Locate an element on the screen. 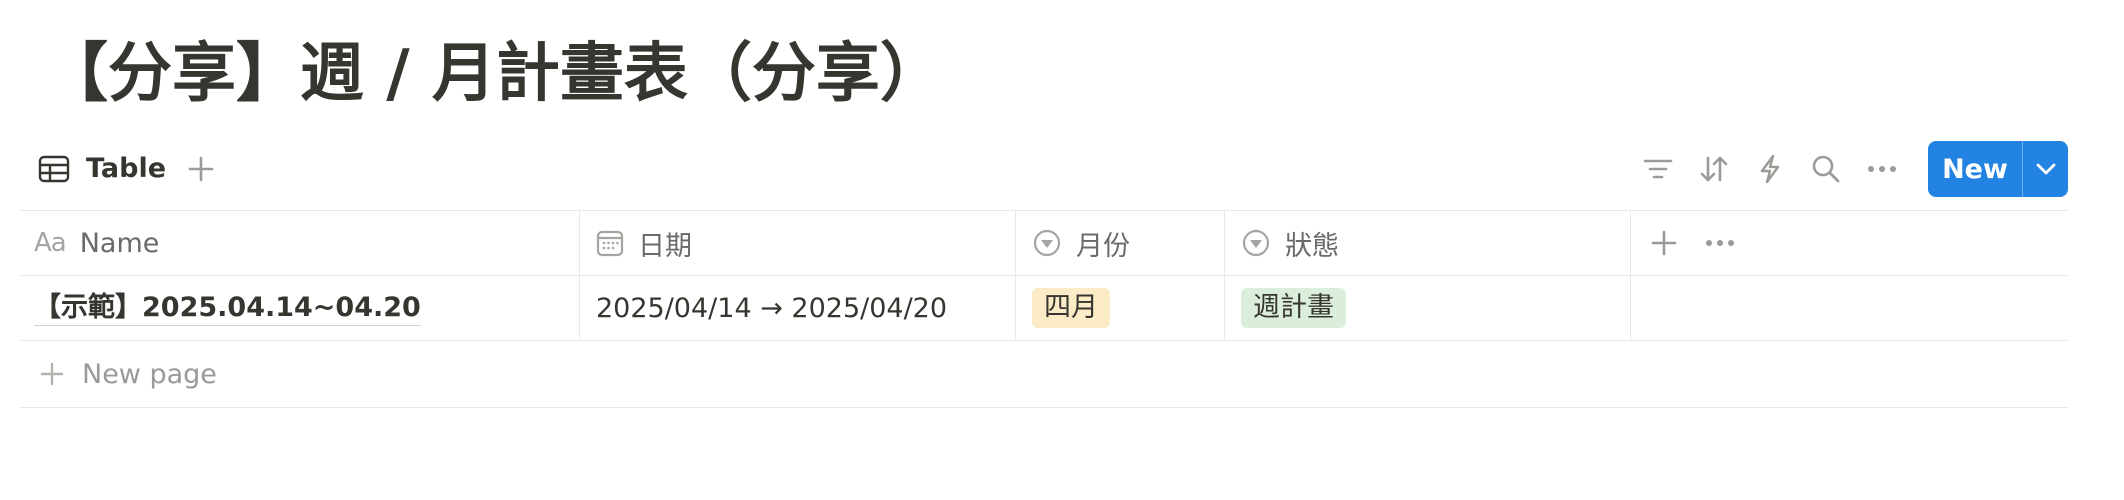 Image resolution: width=2124 pixels, height=500 pixels. column-header-label: 狀態 is located at coordinates (1312, 246).